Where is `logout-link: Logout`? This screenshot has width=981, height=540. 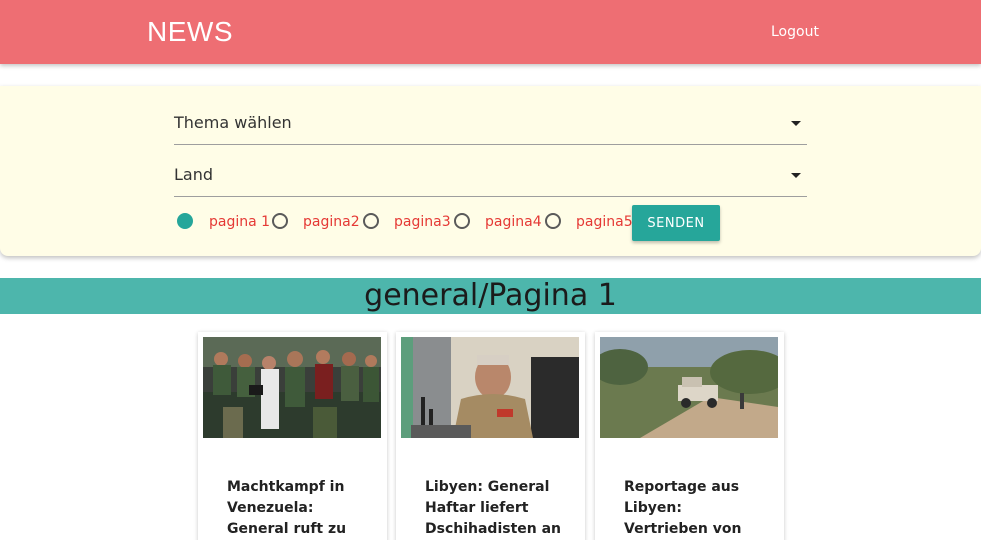 logout-link: Logout is located at coordinates (795, 32).